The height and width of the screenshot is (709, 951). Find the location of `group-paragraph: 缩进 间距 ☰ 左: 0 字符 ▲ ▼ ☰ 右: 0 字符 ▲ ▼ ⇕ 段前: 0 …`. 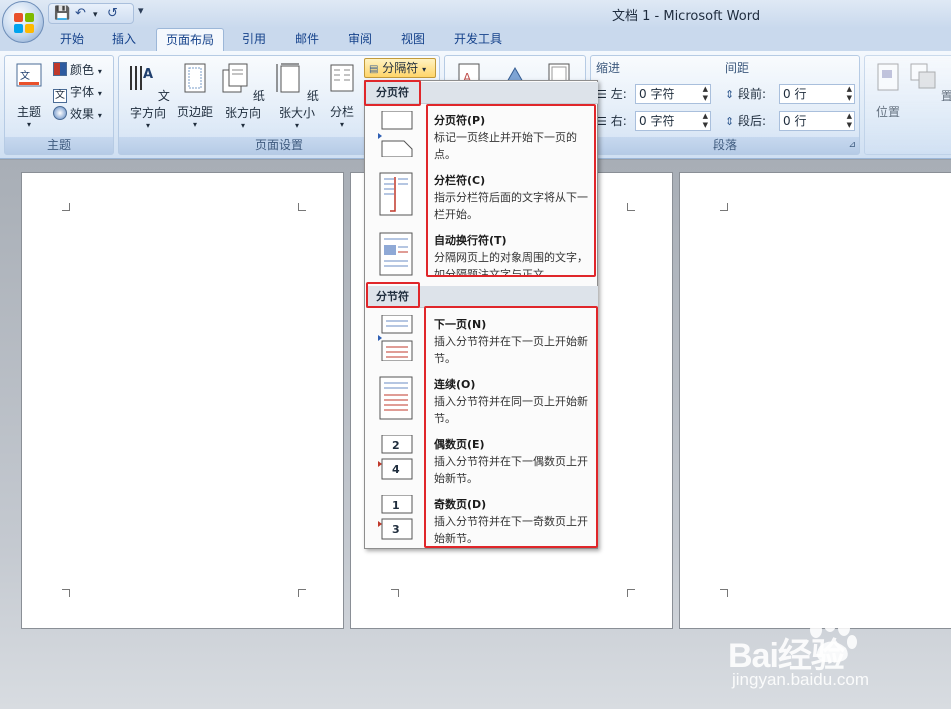

group-paragraph: 缩进 间距 ☰ 左: 0 字符 ▲ ▼ ☰ 右: 0 字符 ▲ ▼ ⇕ 段前: 0 … is located at coordinates (725, 105).